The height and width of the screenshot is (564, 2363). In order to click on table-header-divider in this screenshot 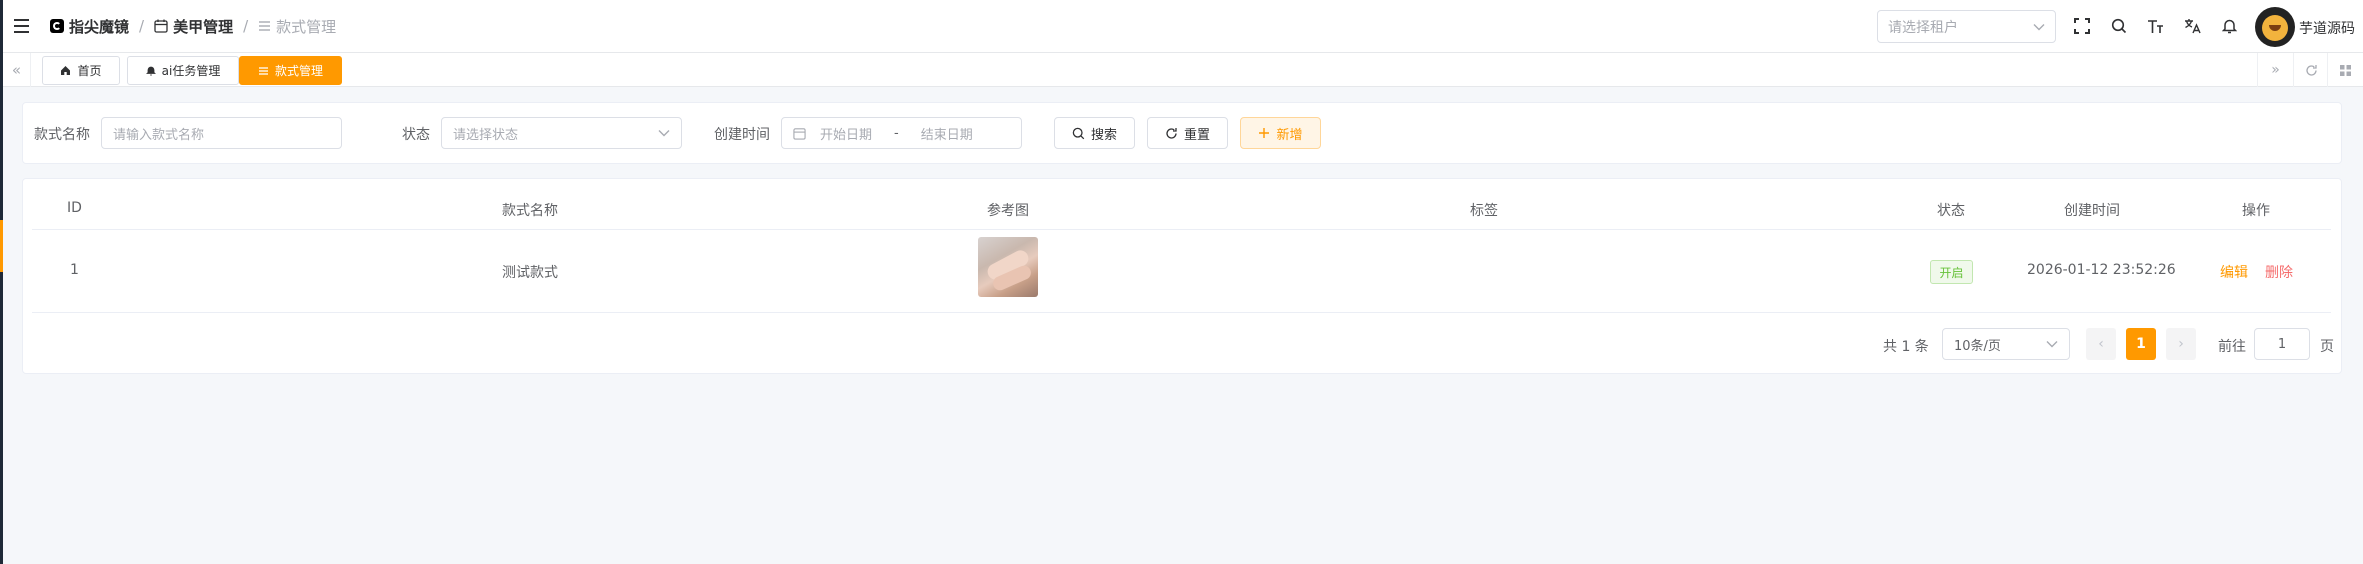, I will do `click(1181, 229)`.